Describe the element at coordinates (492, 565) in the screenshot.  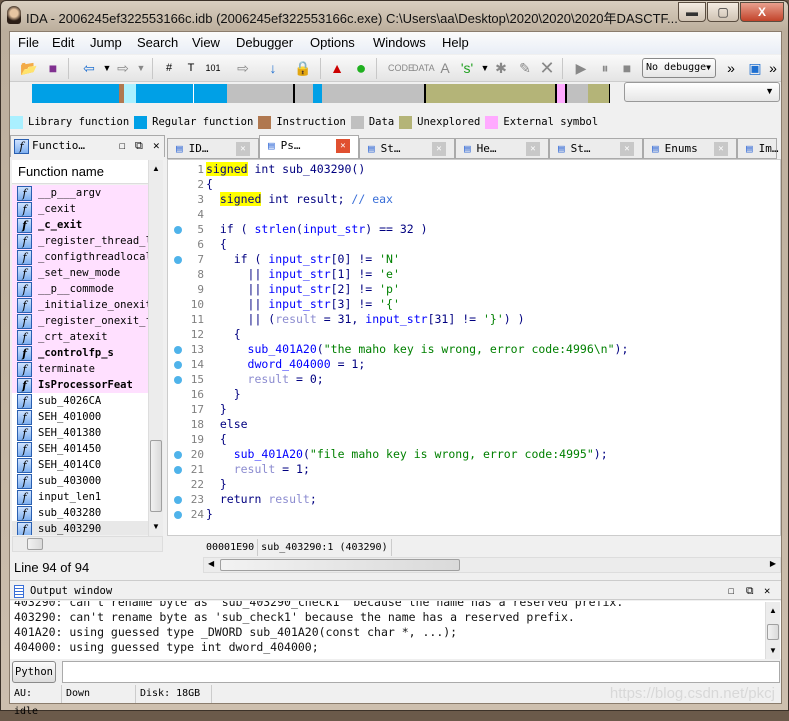
I see `pseudocode-hscroll: ◀ ▶` at that location.